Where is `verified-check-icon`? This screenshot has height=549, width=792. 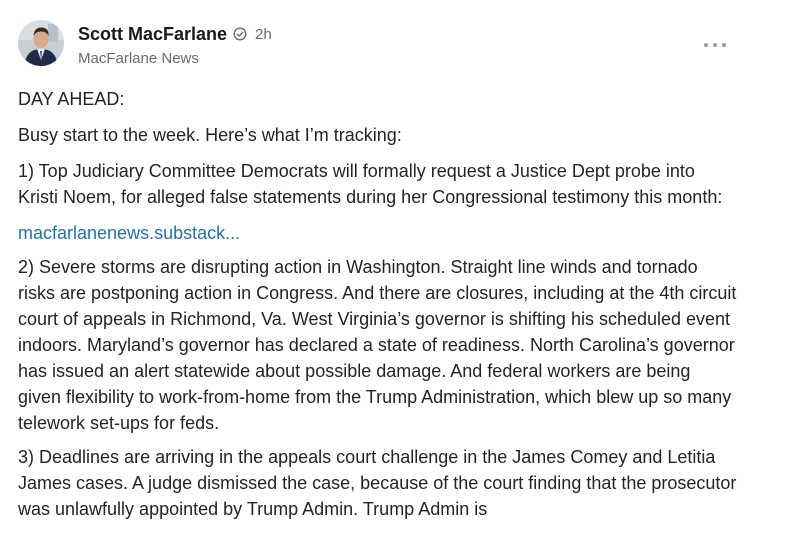
verified-check-icon is located at coordinates (240, 34).